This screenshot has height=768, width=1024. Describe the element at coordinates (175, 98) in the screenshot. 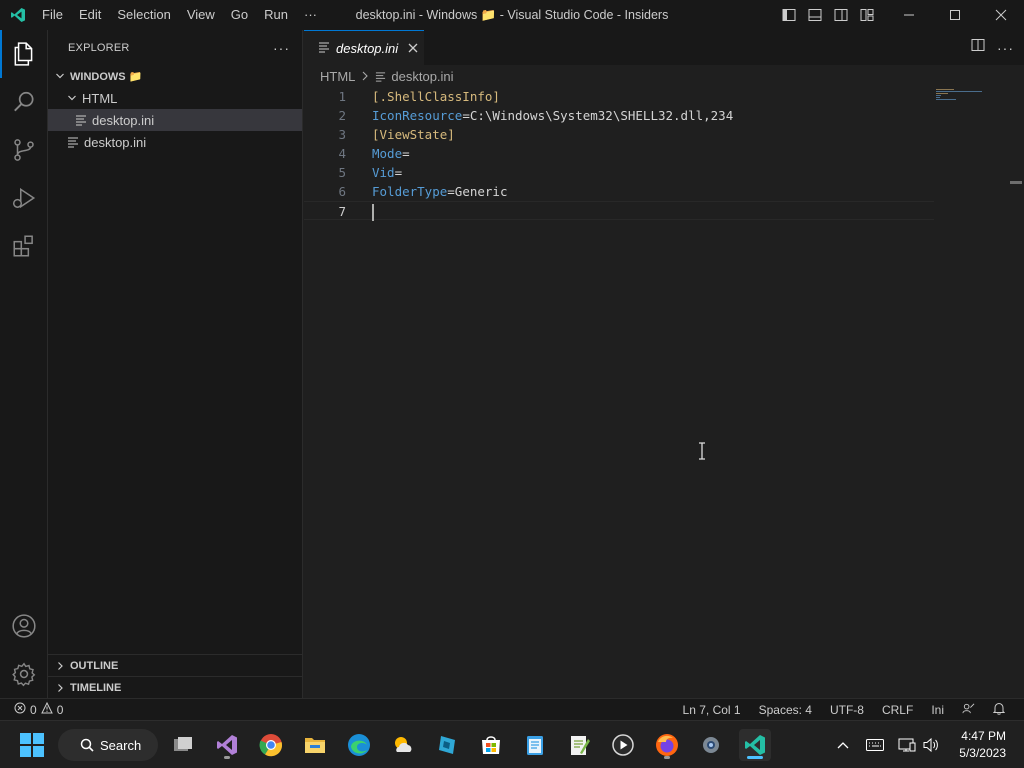

I see `folder-html: HTML` at that location.